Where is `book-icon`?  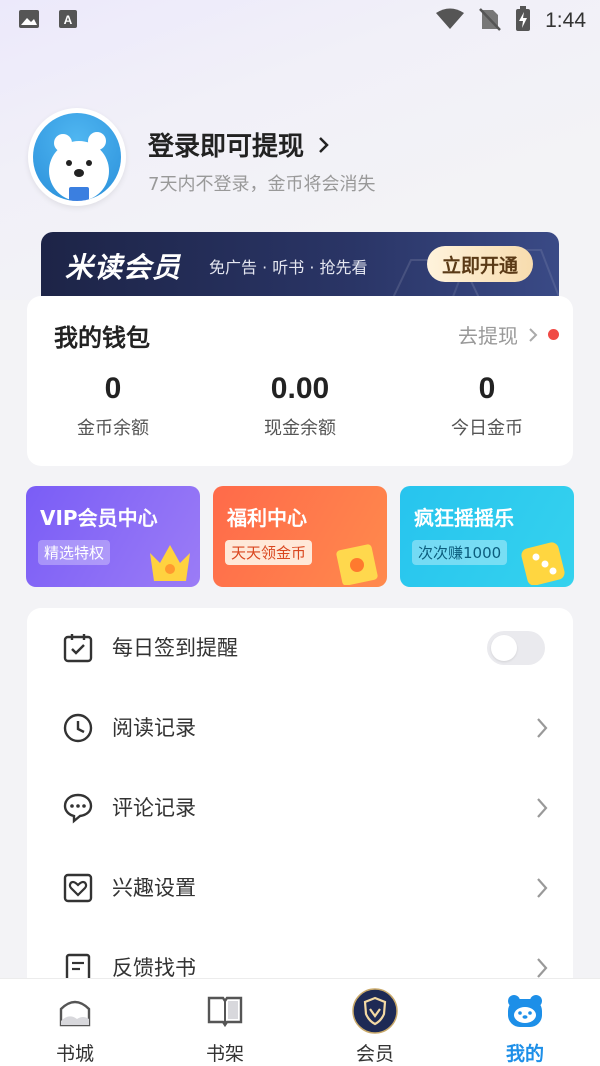 book-icon is located at coordinates (225, 1012).